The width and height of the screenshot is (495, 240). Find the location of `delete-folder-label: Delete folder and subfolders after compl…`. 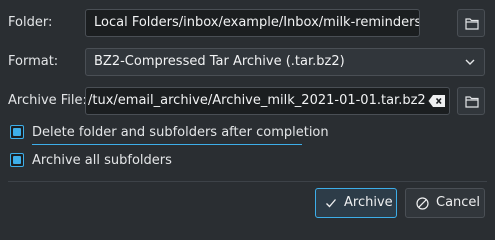

delete-folder-label: Delete folder and subfolders after compl… is located at coordinates (180, 132).